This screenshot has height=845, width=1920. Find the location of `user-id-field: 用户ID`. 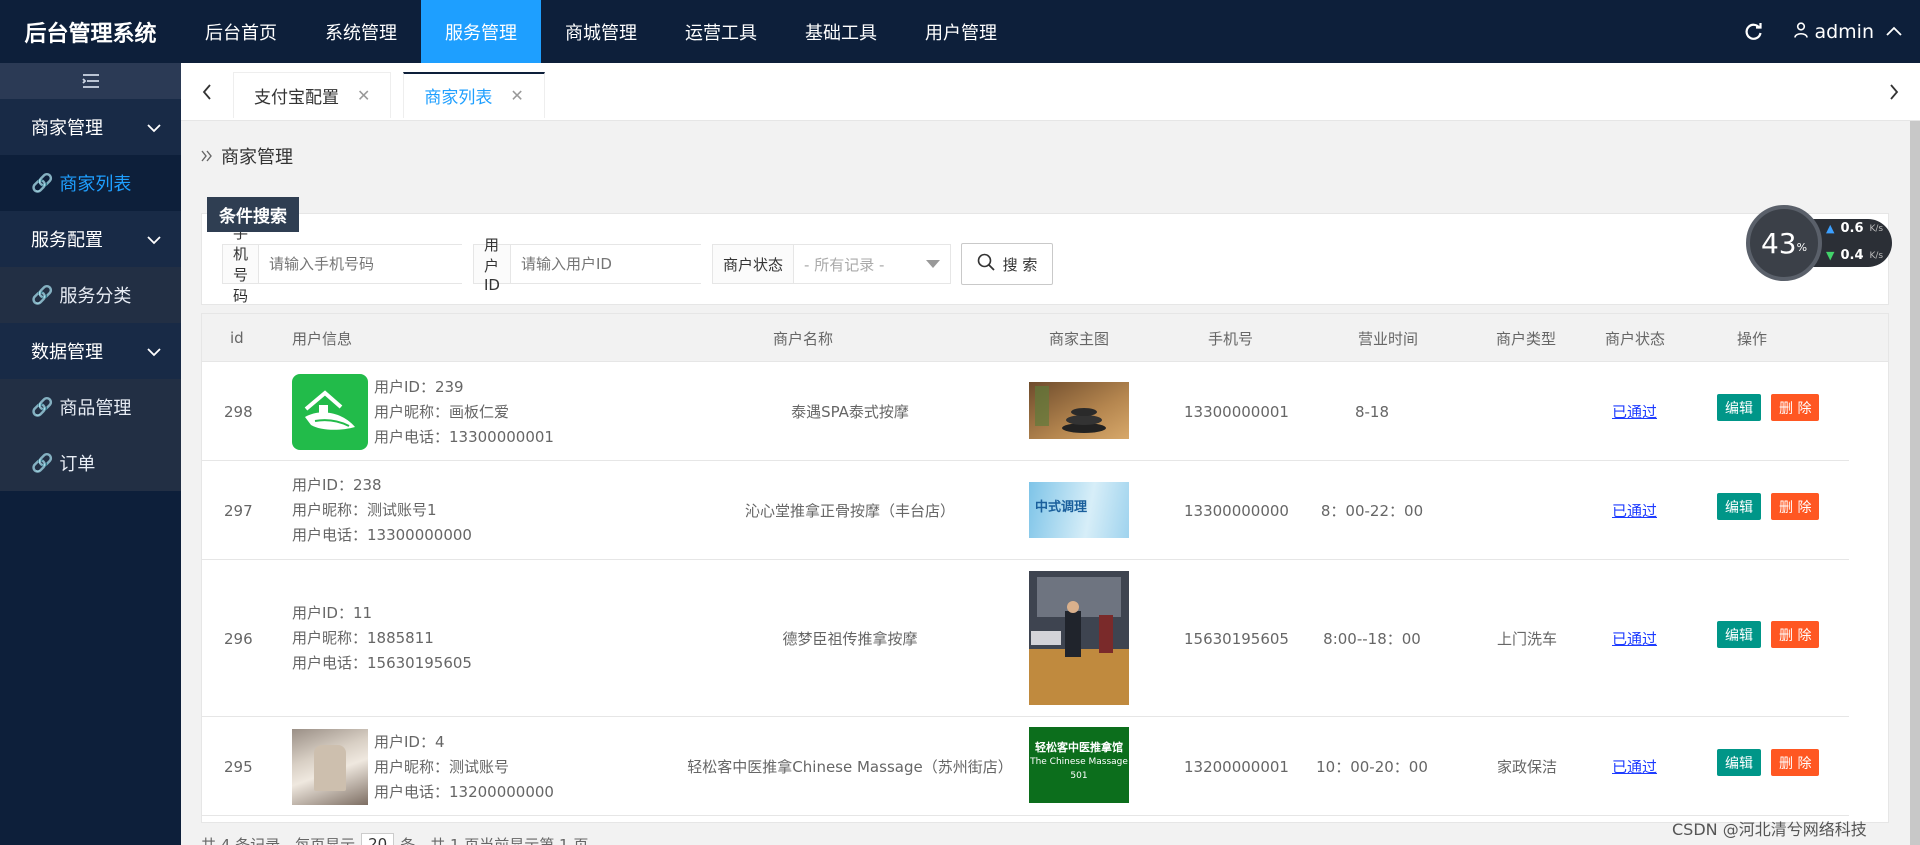

user-id-field: 用户ID is located at coordinates (599, 265).